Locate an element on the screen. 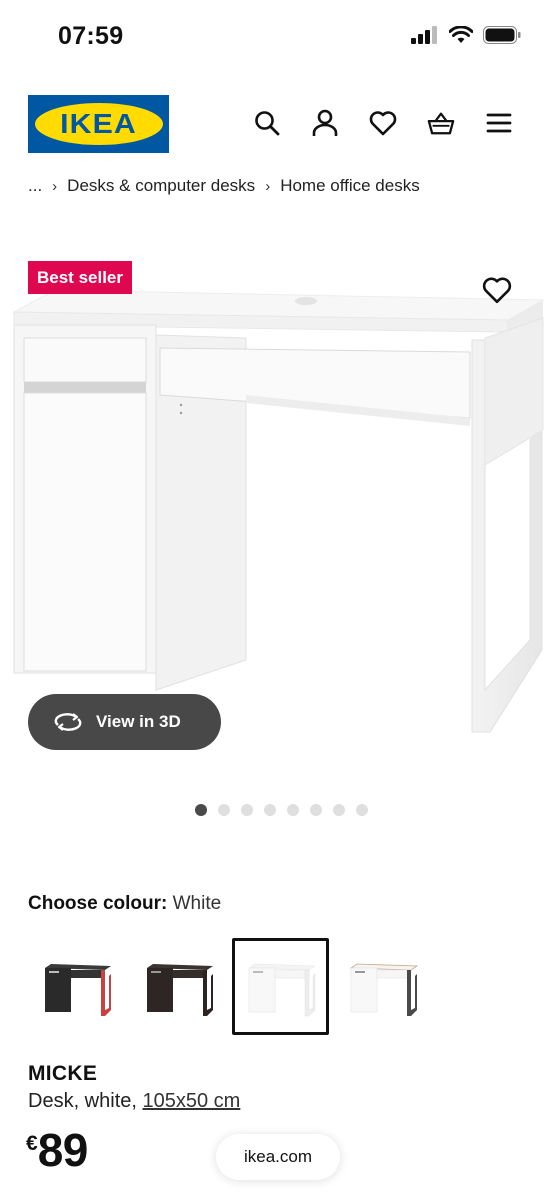 This screenshot has height=1200, width=555. search-icon is located at coordinates (267, 123).